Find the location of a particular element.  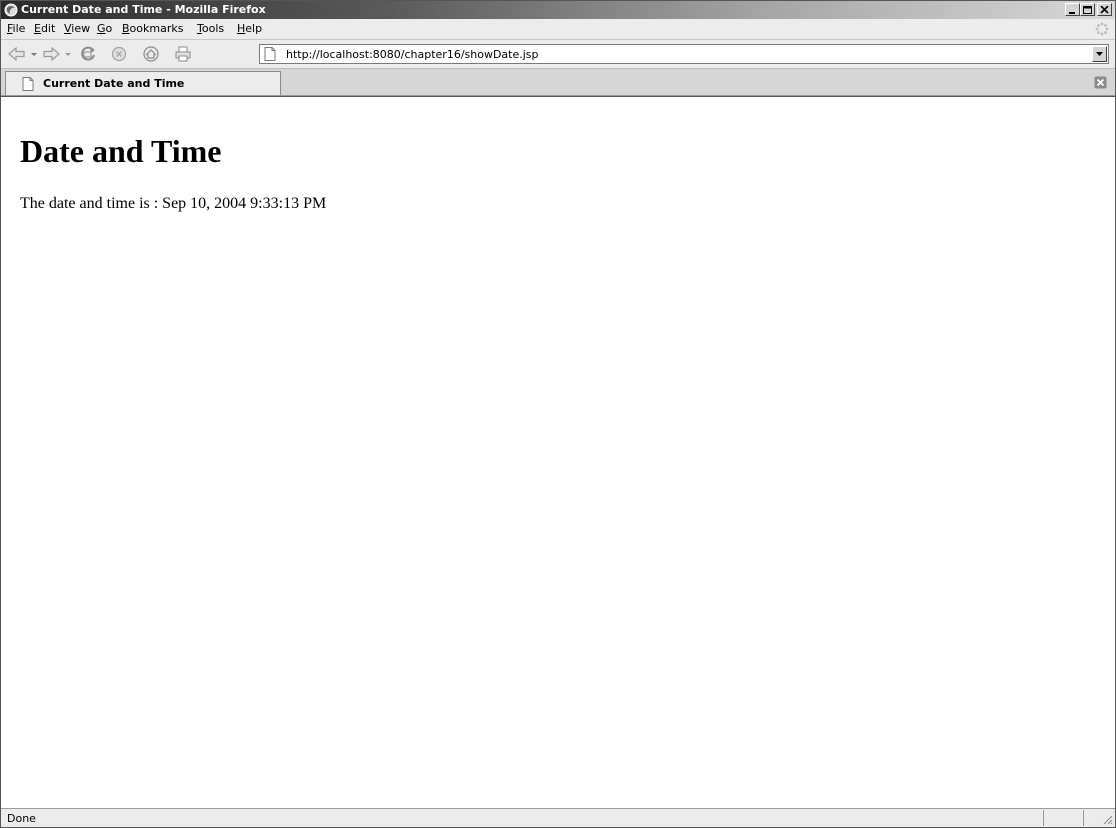

tab-current-date-and-time: Current Date and Time is located at coordinates (143, 83).